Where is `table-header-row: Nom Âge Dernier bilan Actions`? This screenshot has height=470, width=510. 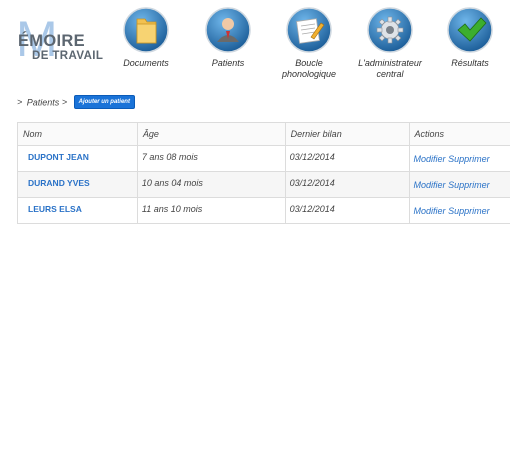 table-header-row: Nom Âge Dernier bilan Actions is located at coordinates (263, 134).